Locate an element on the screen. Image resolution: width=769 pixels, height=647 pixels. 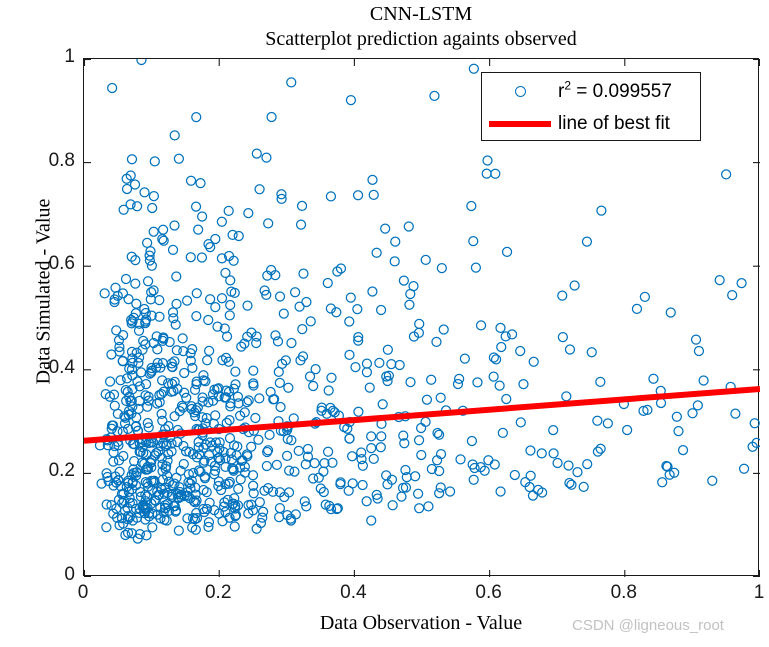
chart-legend: r2 = 0.099557 line of best fit is located at coordinates (591, 106).